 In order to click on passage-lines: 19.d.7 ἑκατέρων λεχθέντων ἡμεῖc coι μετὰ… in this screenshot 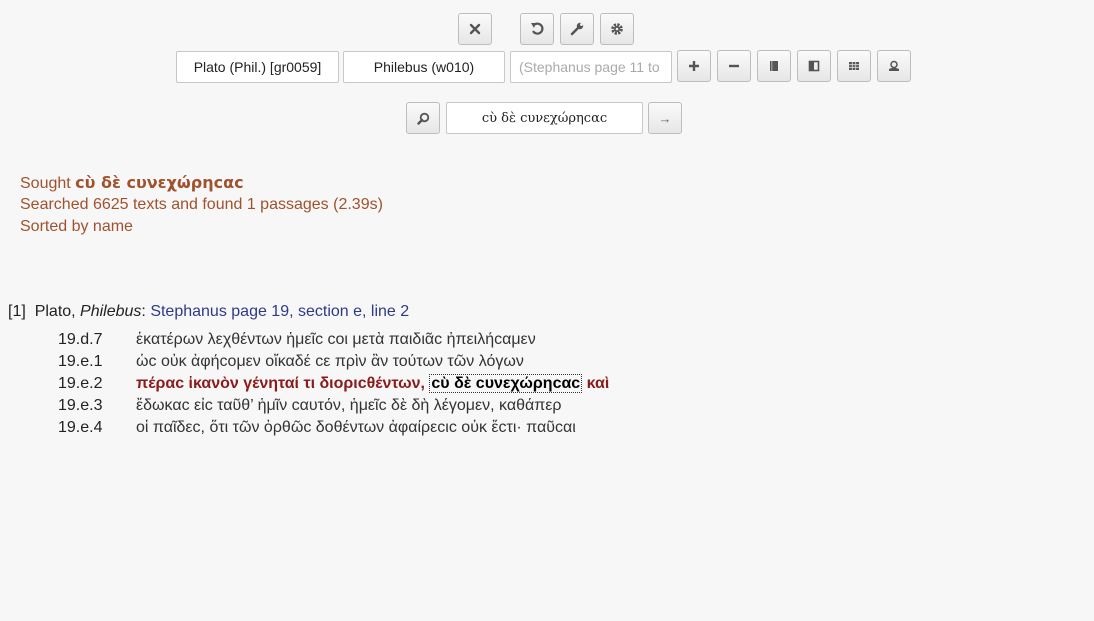, I will do `click(333, 384)`.